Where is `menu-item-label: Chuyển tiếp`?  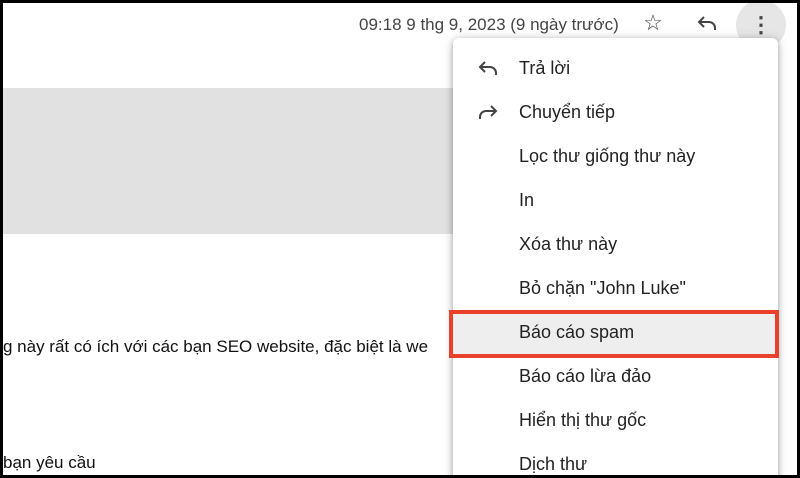 menu-item-label: Chuyển tiếp is located at coordinates (567, 111).